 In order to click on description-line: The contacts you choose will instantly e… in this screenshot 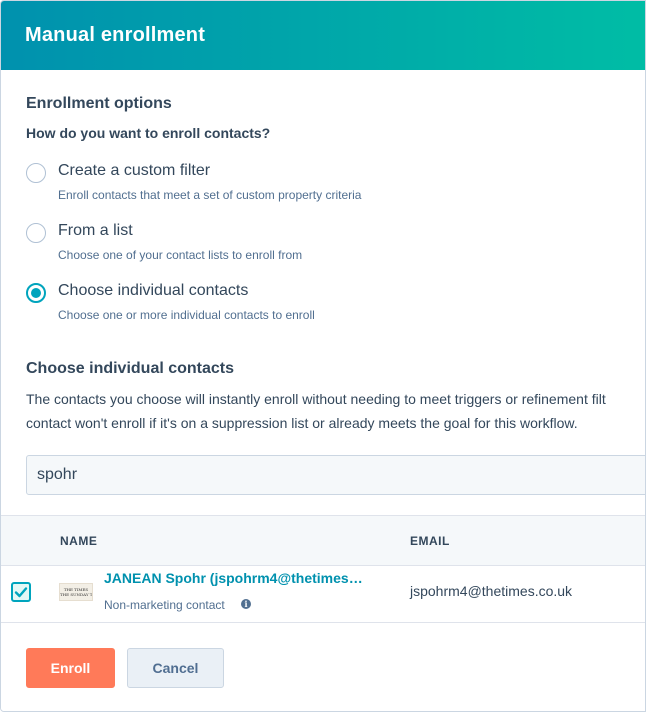, I will do `click(316, 399)`.